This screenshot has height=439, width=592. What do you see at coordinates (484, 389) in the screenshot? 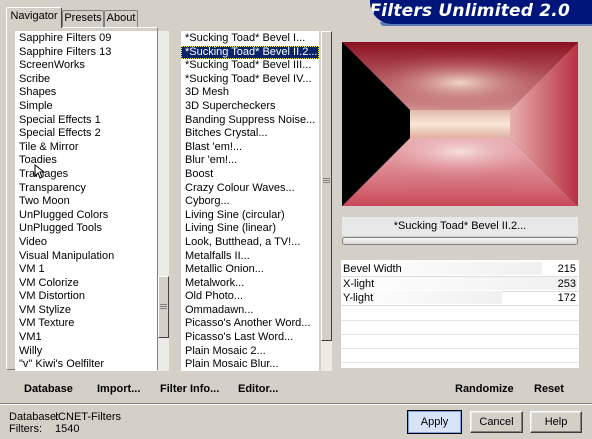
I see `randomize-button: Randomize` at bounding box center [484, 389].